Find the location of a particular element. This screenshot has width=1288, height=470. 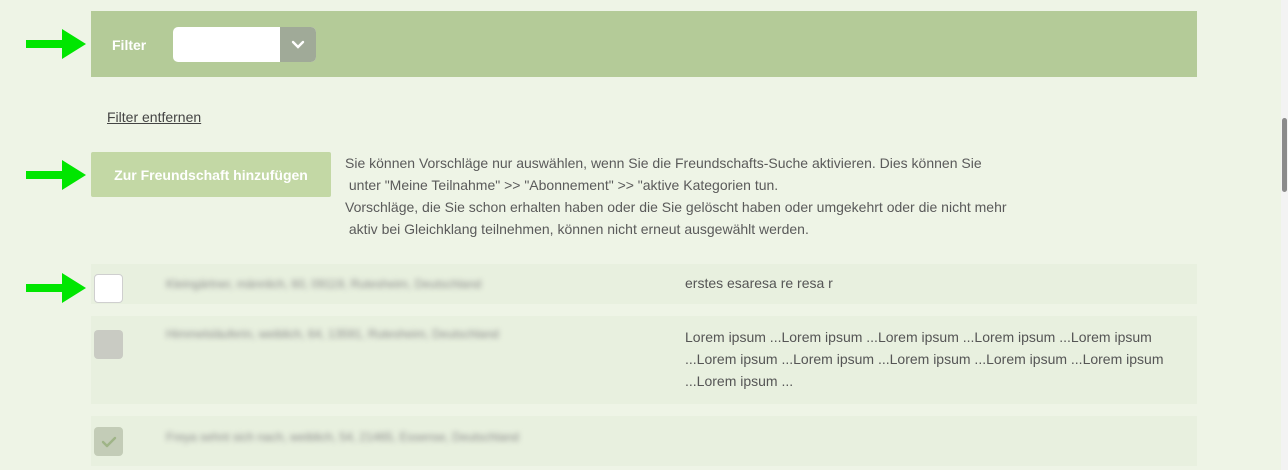

remove-filter-link: Filter entfernen is located at coordinates (154, 117).